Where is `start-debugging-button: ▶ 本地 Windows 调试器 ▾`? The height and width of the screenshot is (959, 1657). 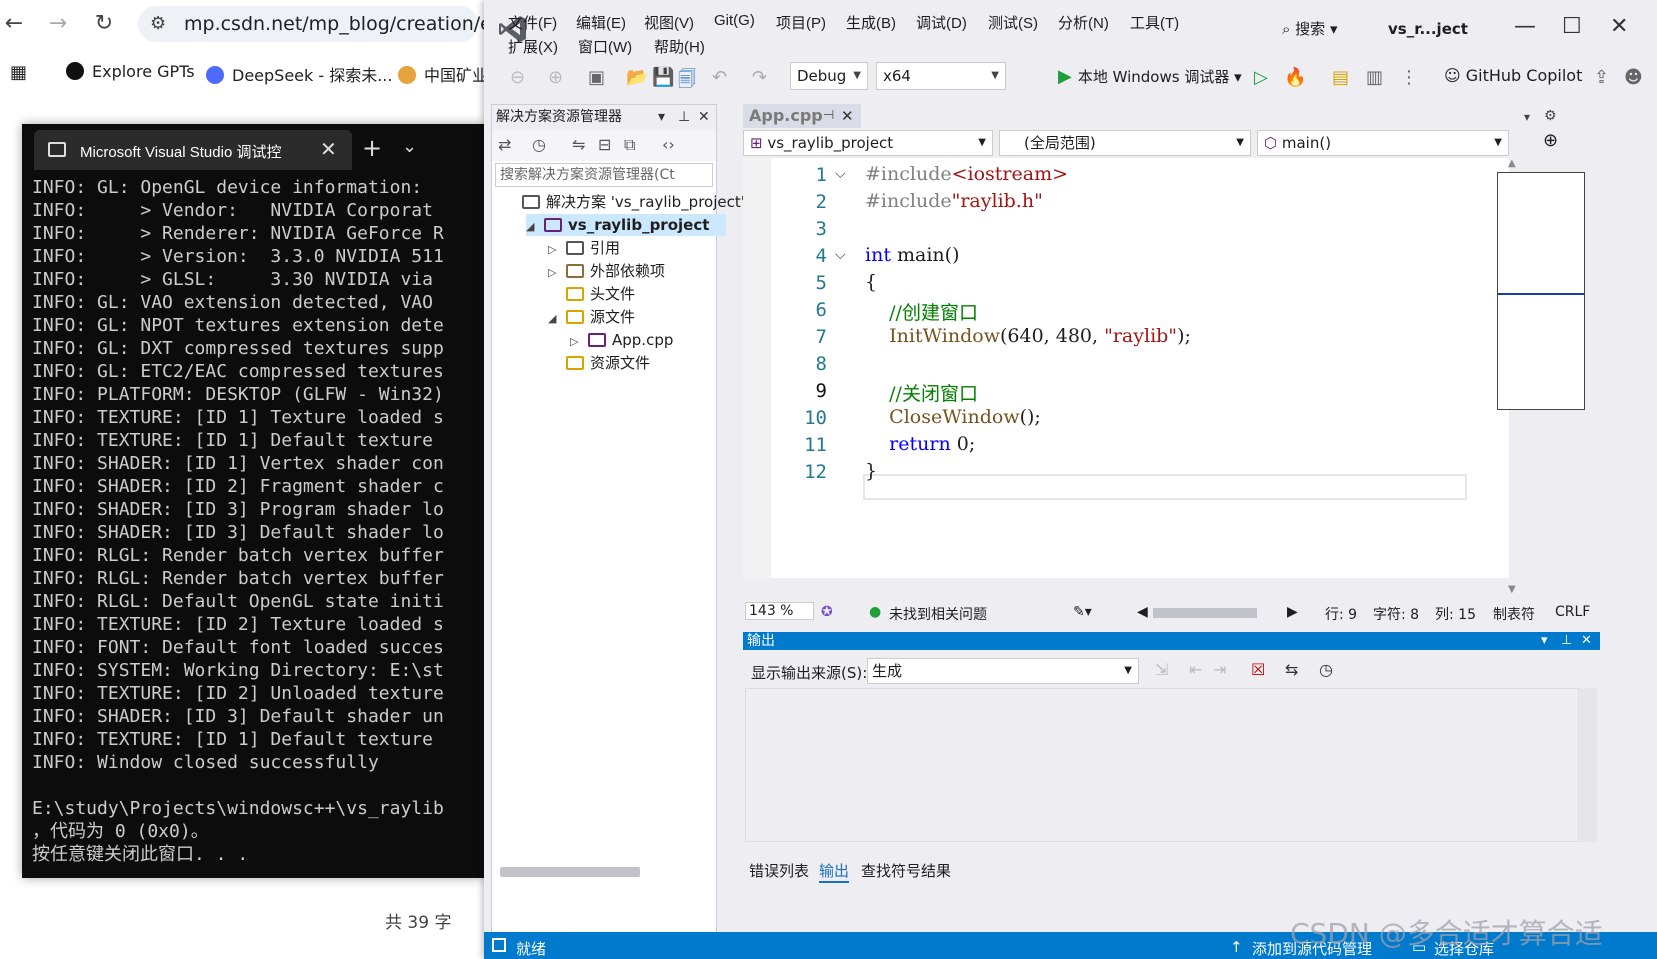
start-debugging-button: ▶ 本地 Windows 调试器 ▾ is located at coordinates (1150, 76).